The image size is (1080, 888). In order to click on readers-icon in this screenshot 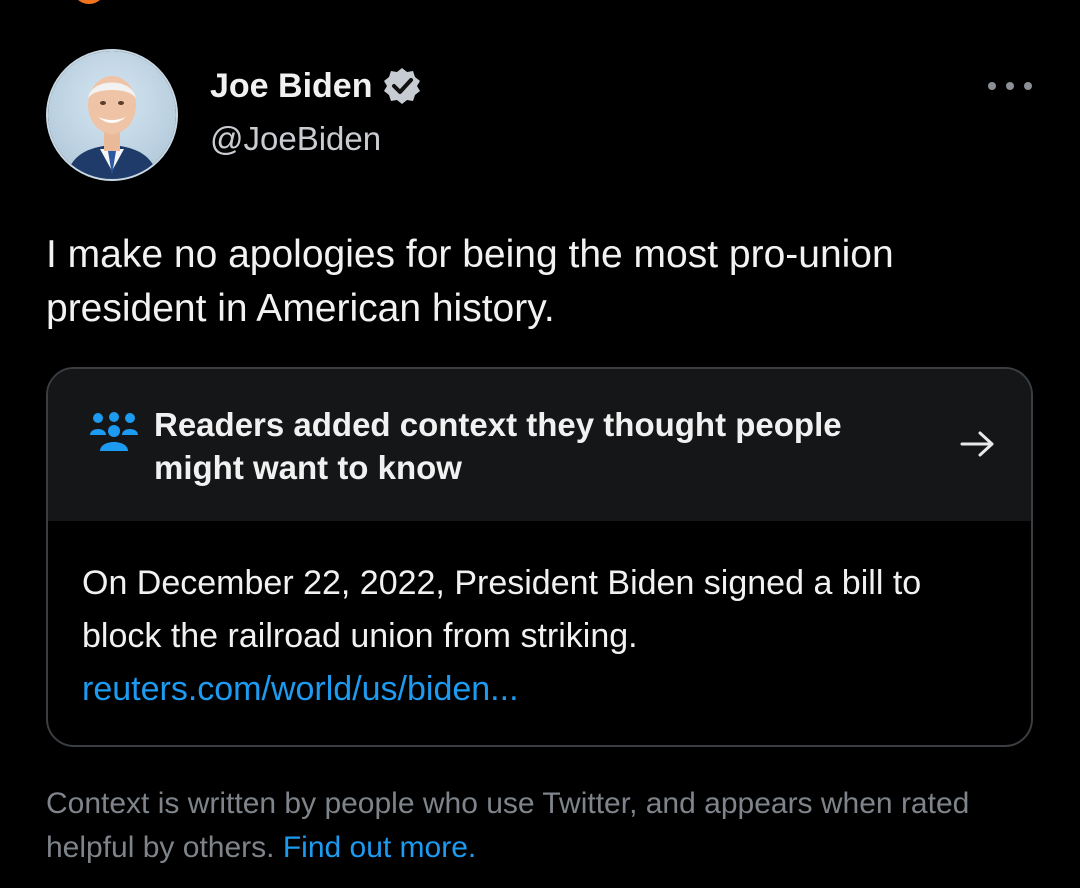, I will do `click(114, 431)`.